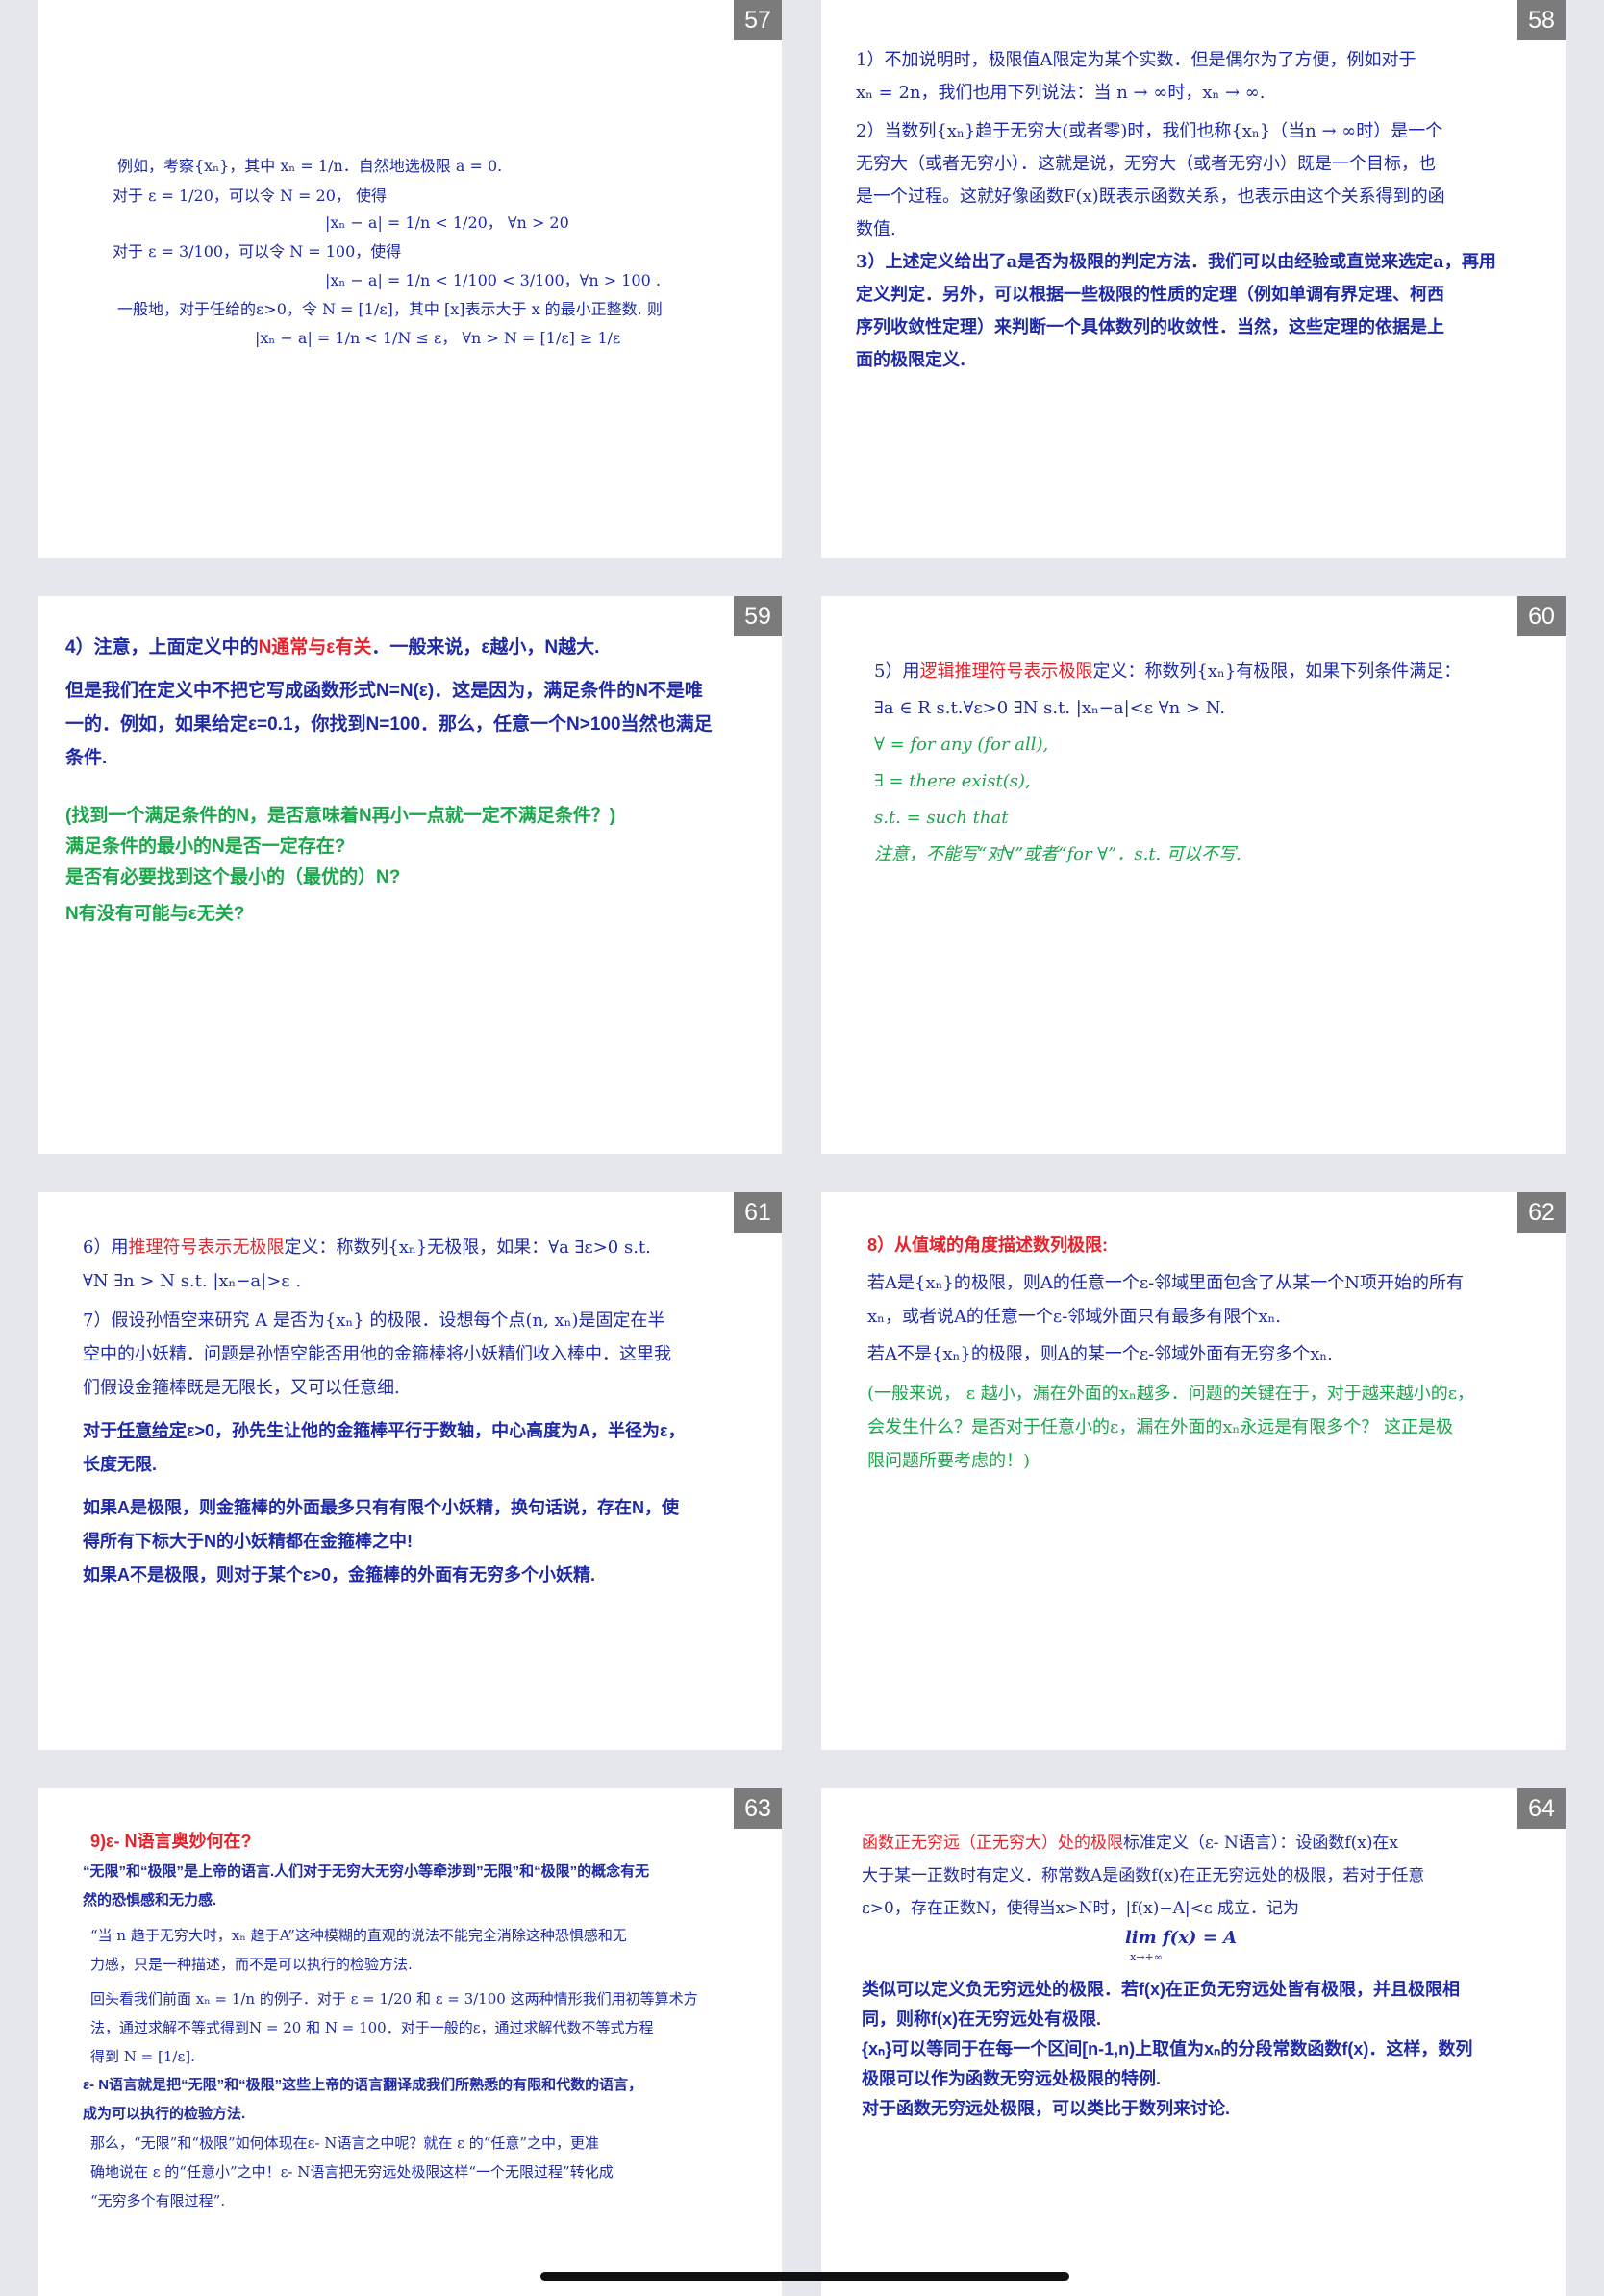 This screenshot has height=2296, width=1604. I want to click on text-line: 们假设金箍棒既是无限长，又可以任意细., so click(241, 1388).